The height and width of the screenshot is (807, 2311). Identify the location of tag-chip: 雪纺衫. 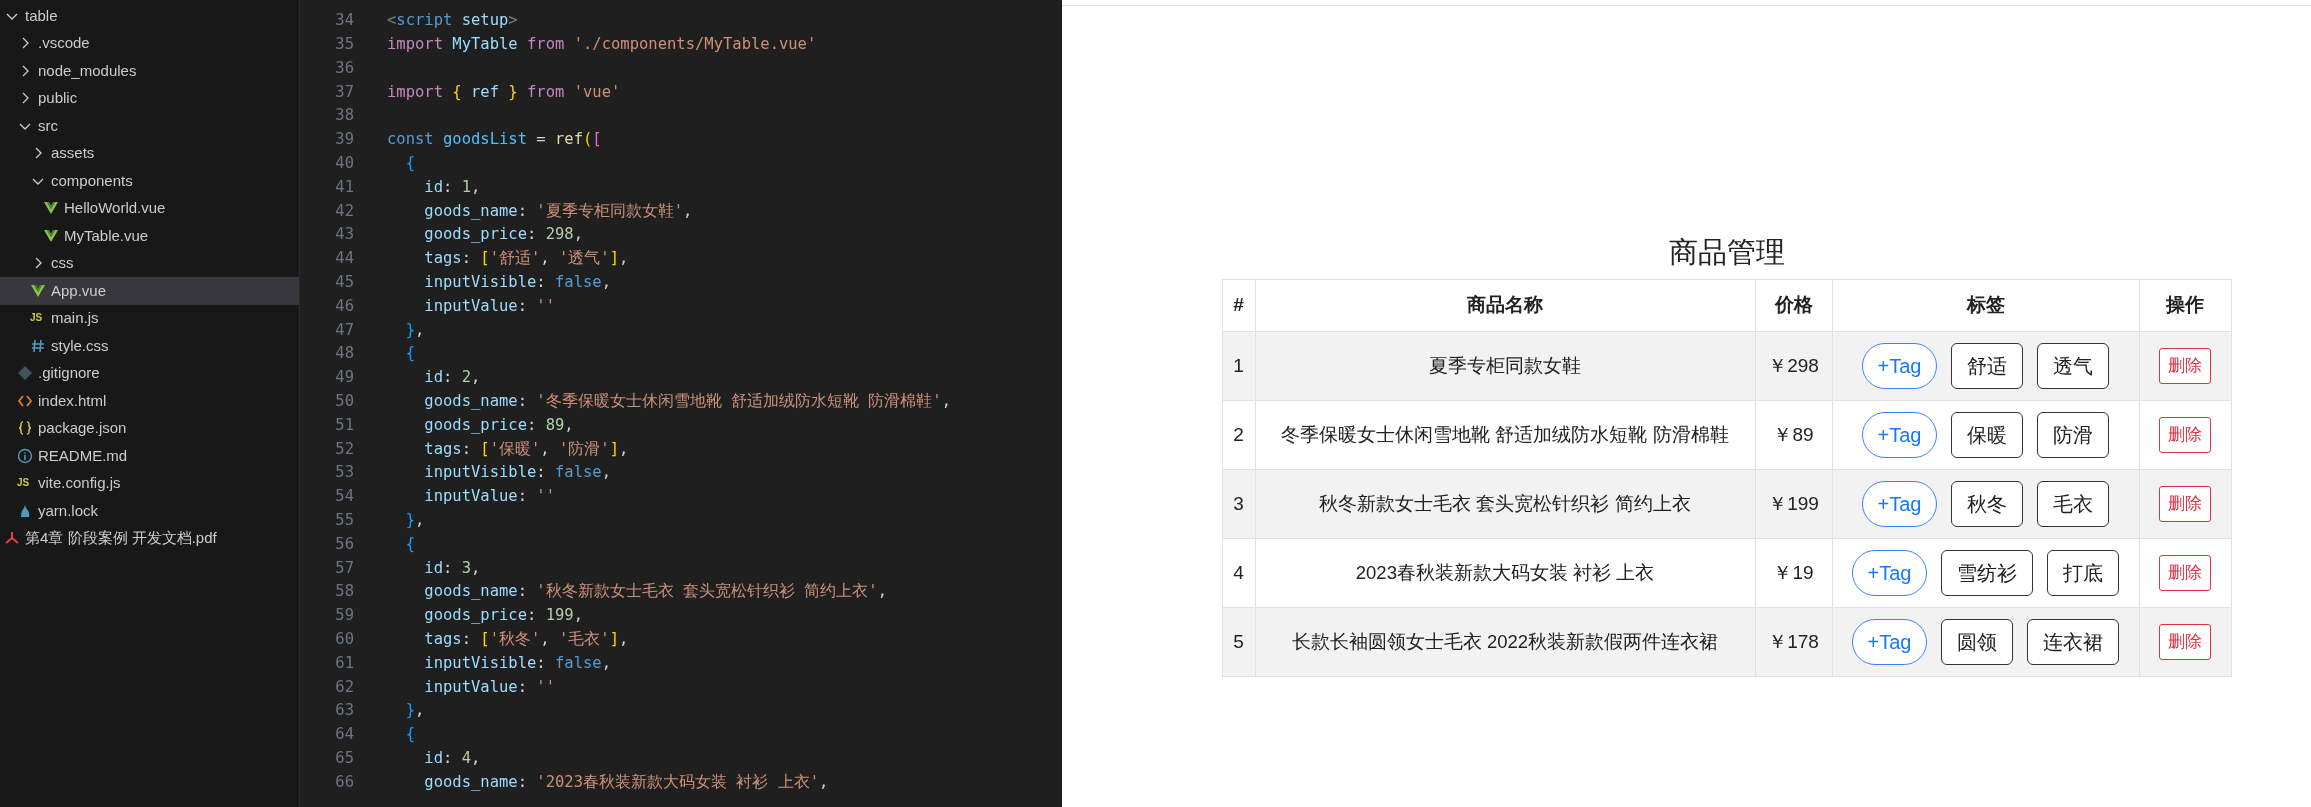
(1987, 573).